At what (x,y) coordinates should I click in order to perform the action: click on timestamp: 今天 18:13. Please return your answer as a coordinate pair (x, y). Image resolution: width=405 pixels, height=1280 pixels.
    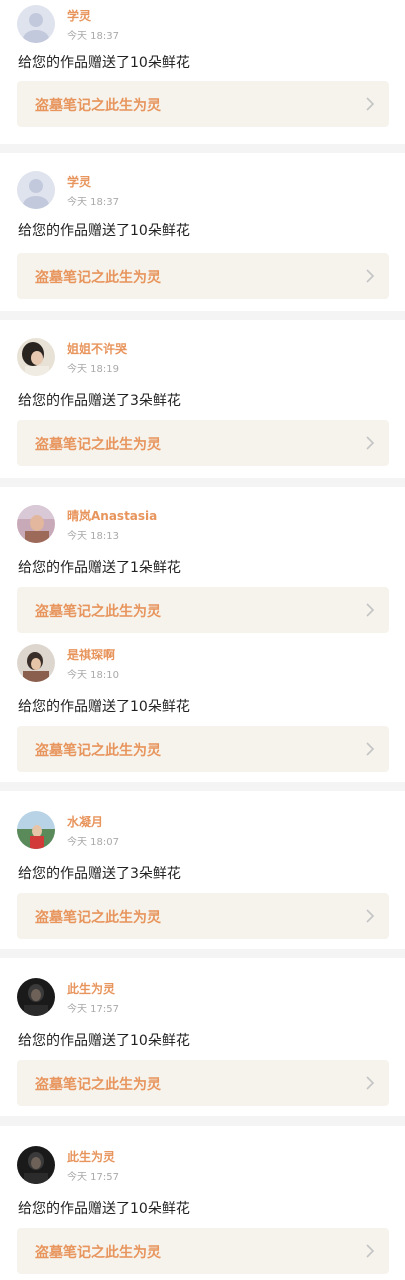
    Looking at the image, I should click on (93, 536).